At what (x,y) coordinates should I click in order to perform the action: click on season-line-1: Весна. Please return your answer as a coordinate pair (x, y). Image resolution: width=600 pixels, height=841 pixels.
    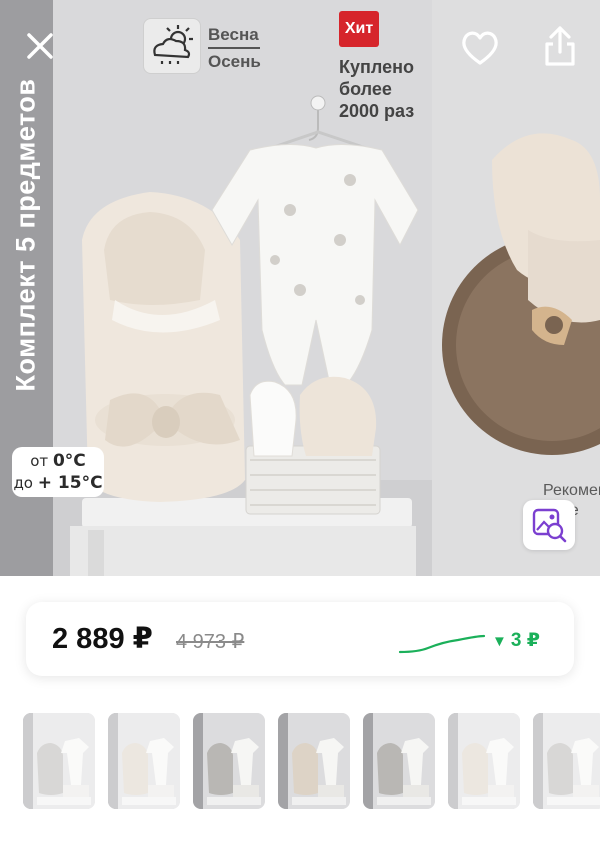
    Looking at the image, I should click on (233, 34).